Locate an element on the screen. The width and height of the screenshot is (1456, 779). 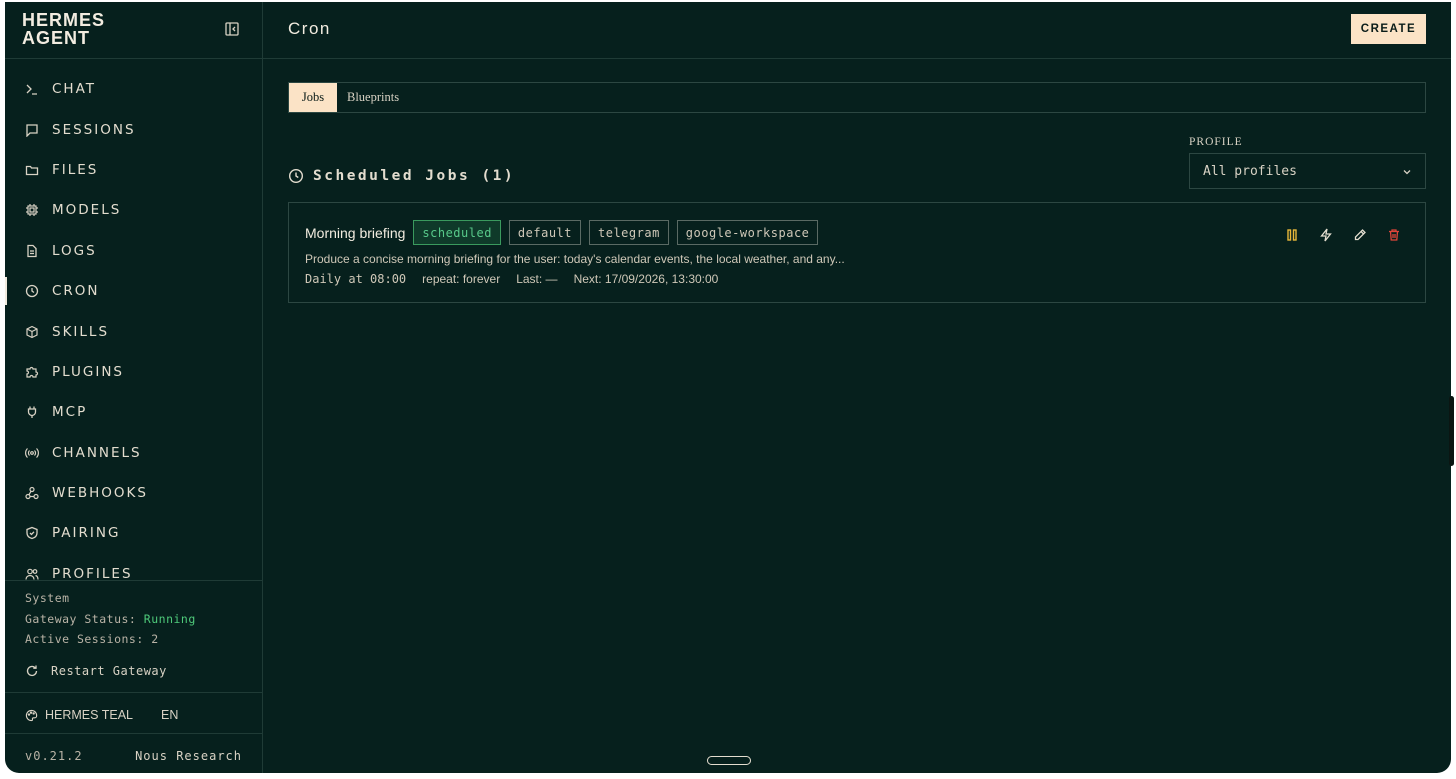
users-icon is located at coordinates (32, 574).